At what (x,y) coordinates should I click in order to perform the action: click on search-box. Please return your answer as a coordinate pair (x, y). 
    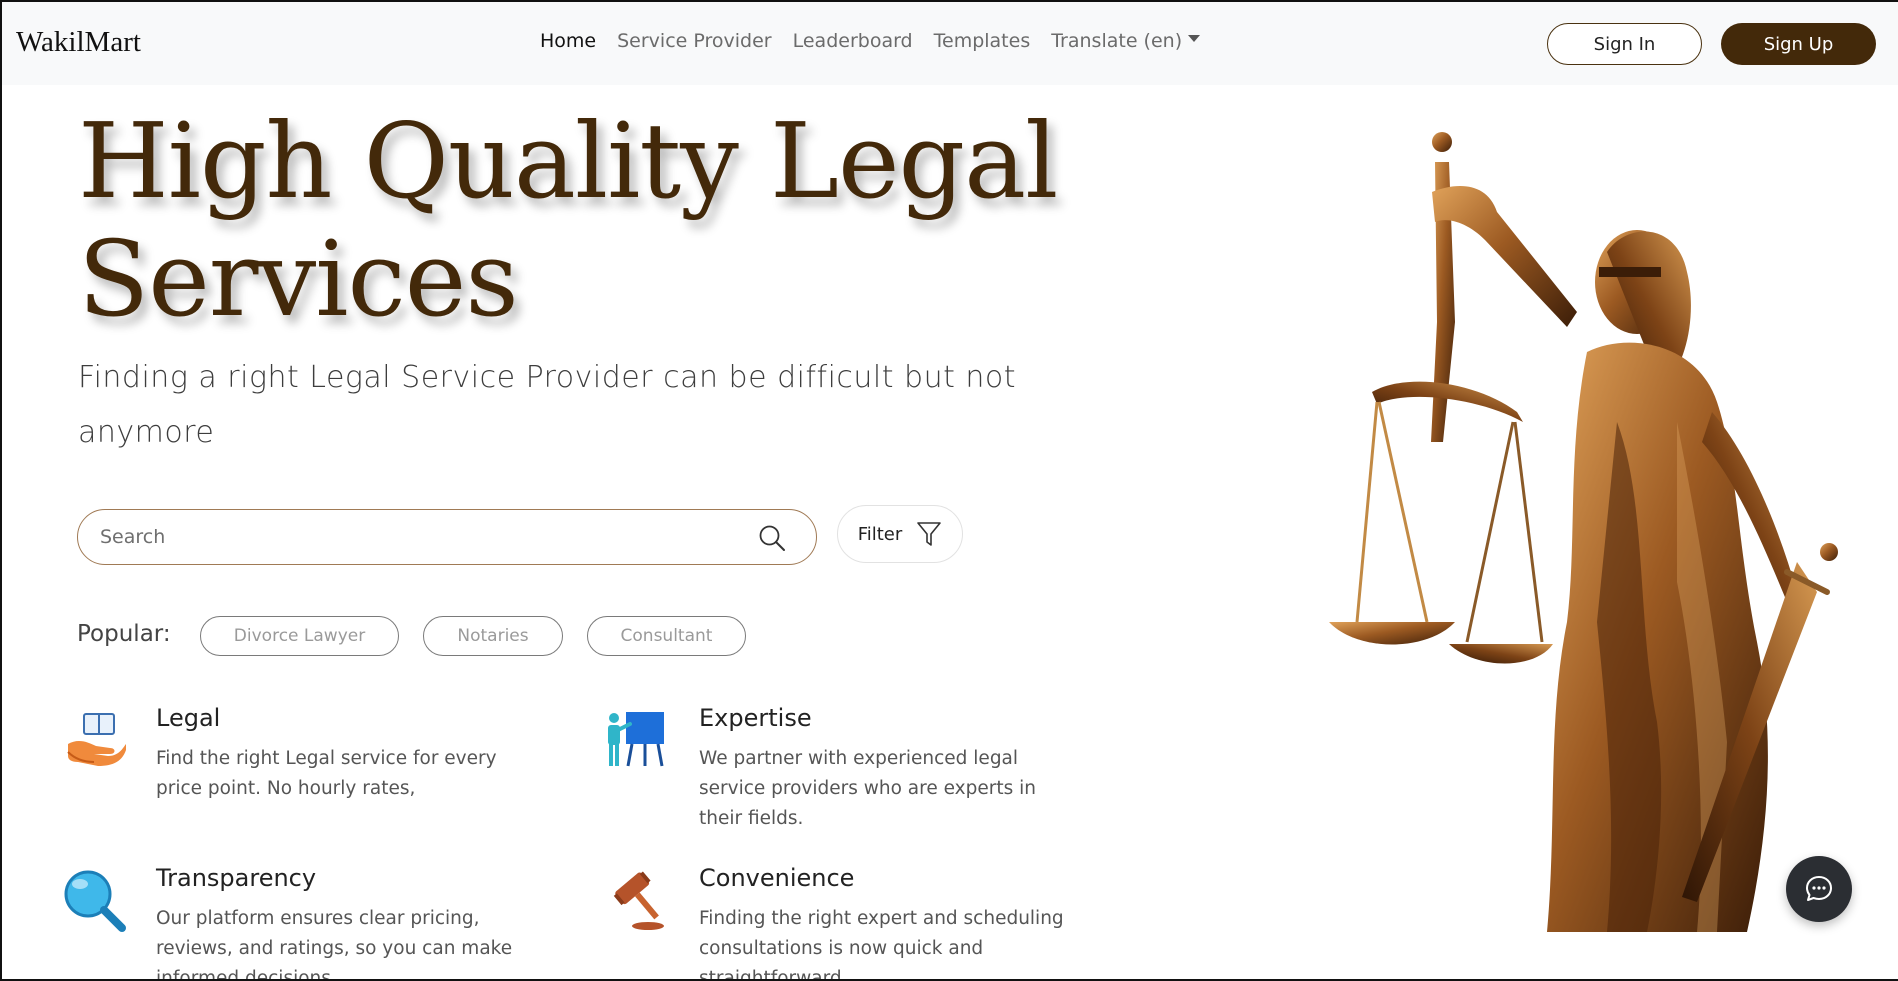
    Looking at the image, I should click on (447, 537).